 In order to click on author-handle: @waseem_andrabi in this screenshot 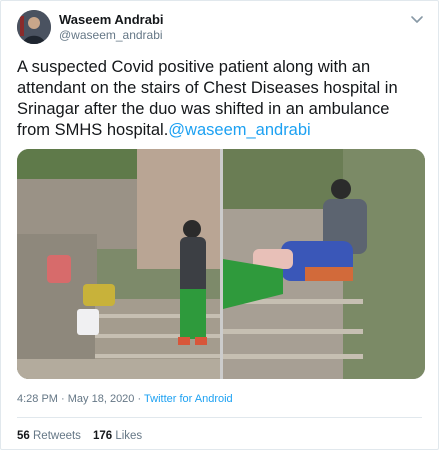, I will do `click(111, 35)`.